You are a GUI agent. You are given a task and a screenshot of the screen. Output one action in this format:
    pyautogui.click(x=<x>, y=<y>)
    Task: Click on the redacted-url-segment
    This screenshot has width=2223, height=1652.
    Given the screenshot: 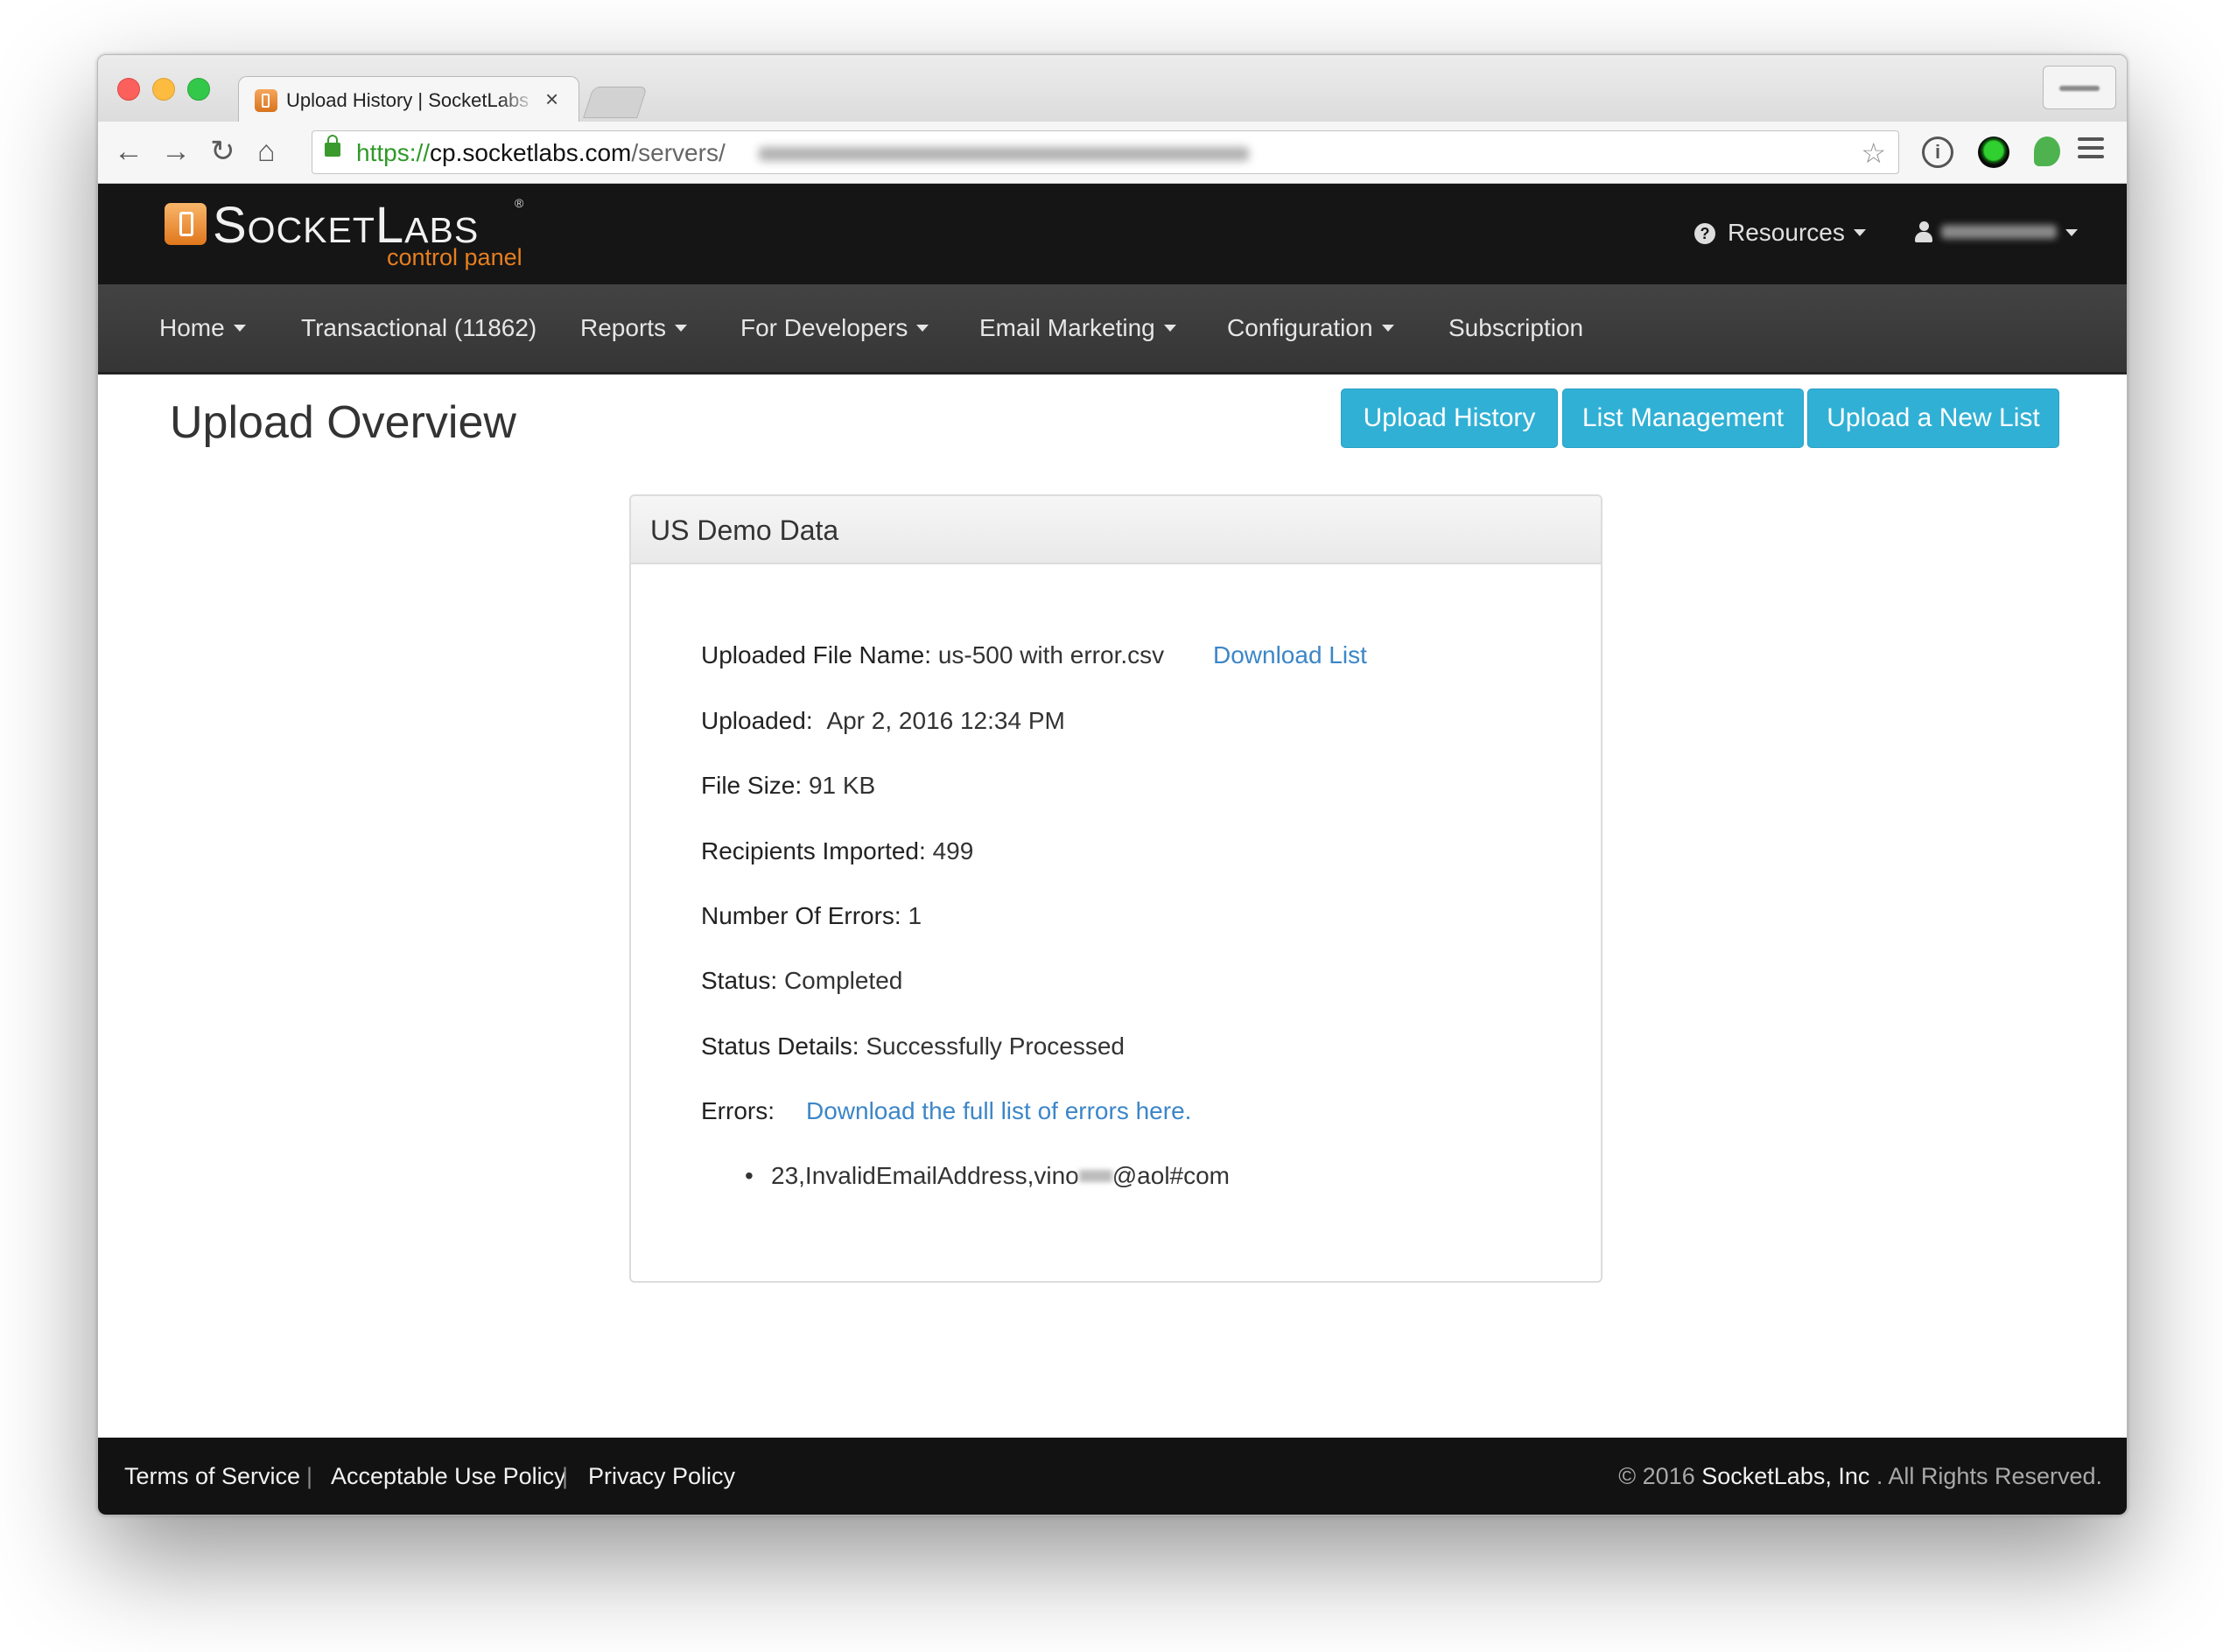 What is the action you would take?
    pyautogui.click(x=1004, y=154)
    